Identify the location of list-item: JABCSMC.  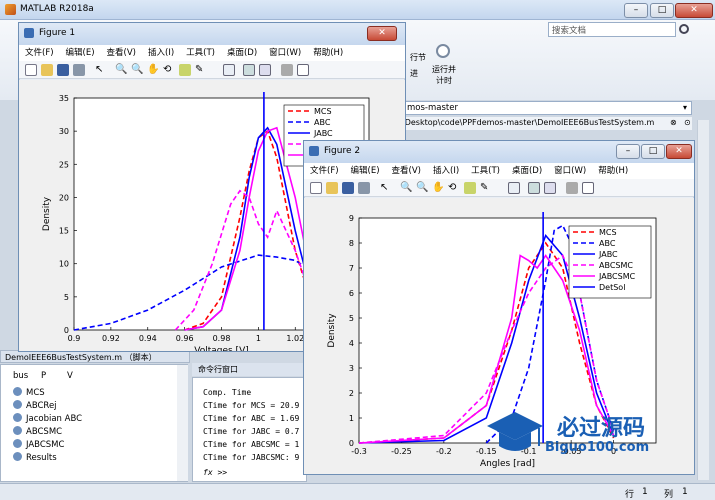
(38, 445).